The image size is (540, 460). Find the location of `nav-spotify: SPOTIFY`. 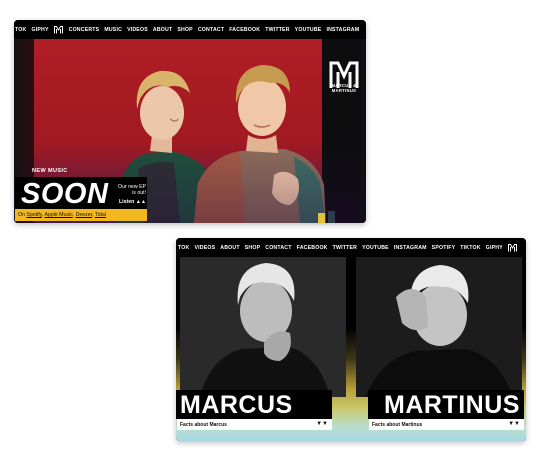

nav-spotify: SPOTIFY is located at coordinates (444, 248).